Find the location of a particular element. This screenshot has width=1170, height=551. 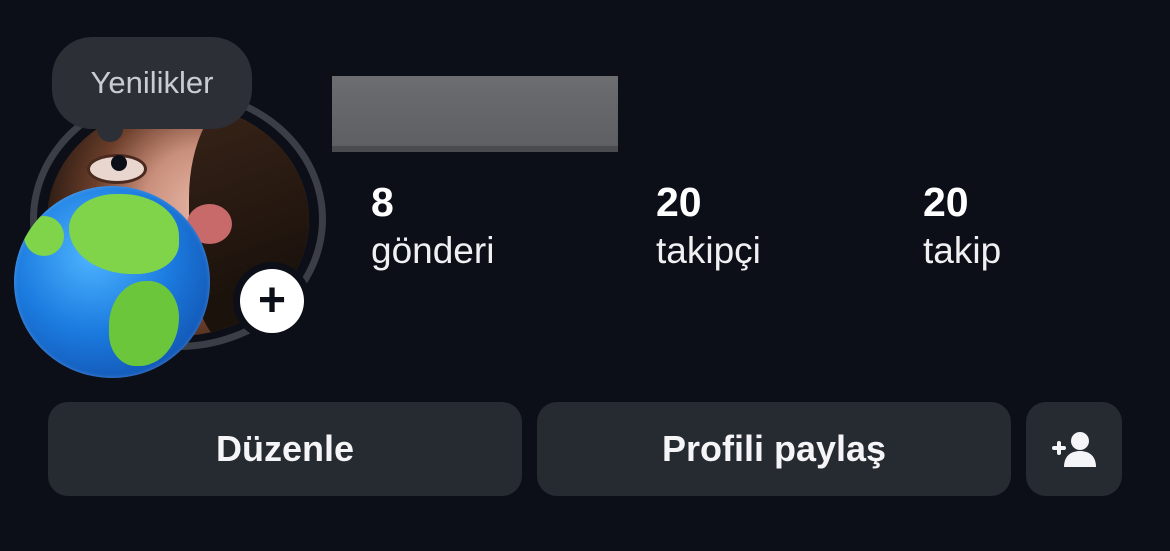

stat-followers-value: 20 is located at coordinates (679, 202).